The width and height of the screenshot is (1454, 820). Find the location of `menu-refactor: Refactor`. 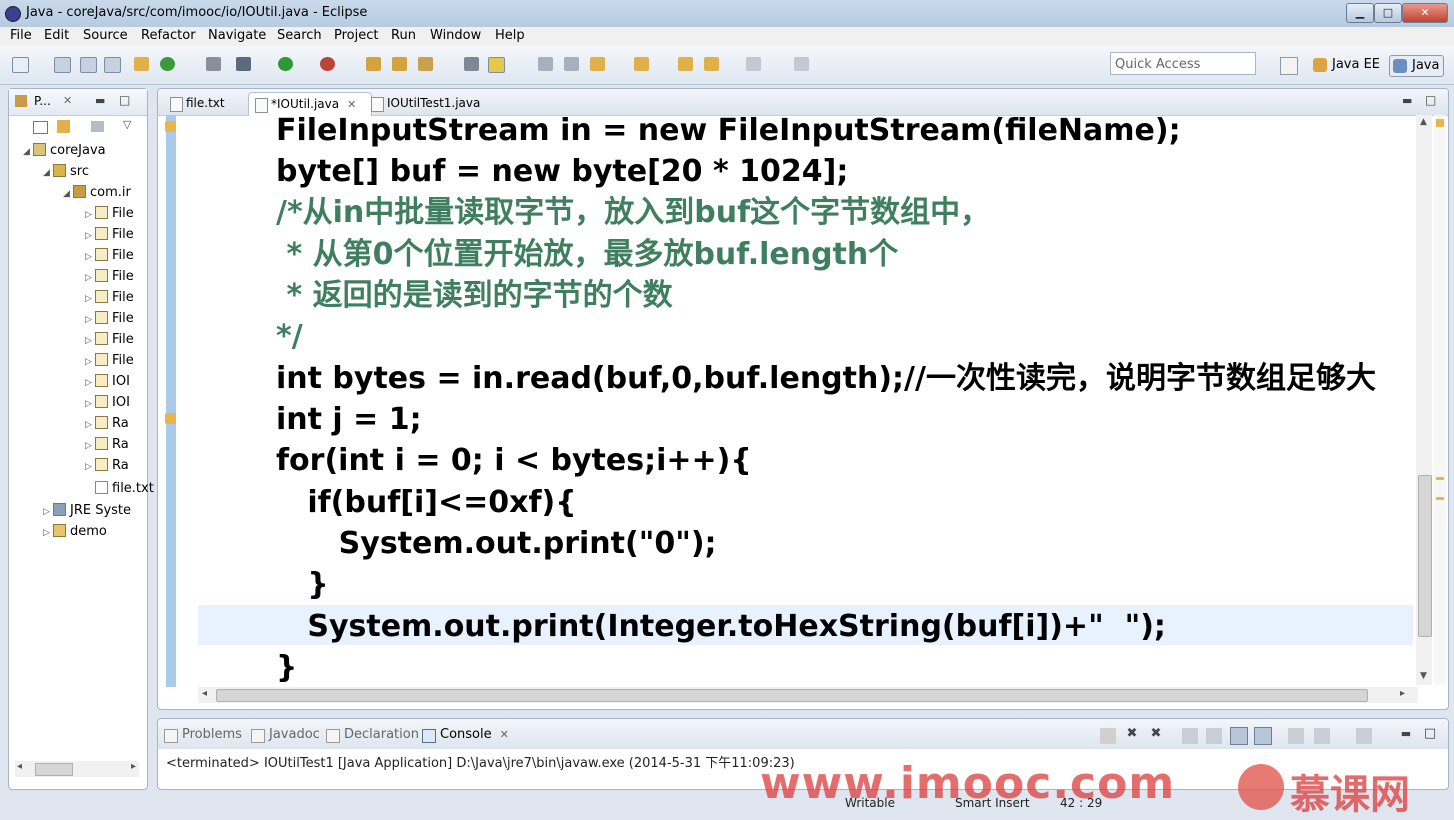

menu-refactor: Refactor is located at coordinates (168, 35).